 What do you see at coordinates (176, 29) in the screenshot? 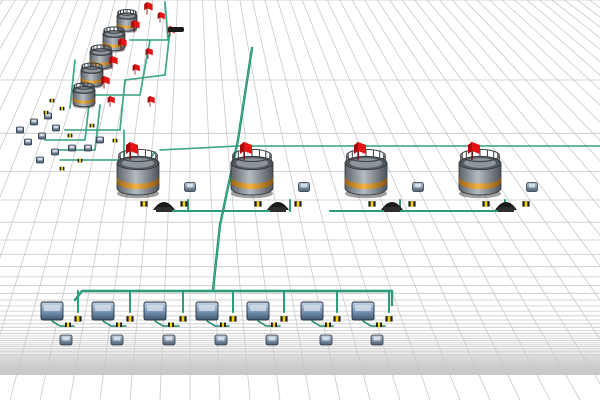
I see `pump-icon` at bounding box center [176, 29].